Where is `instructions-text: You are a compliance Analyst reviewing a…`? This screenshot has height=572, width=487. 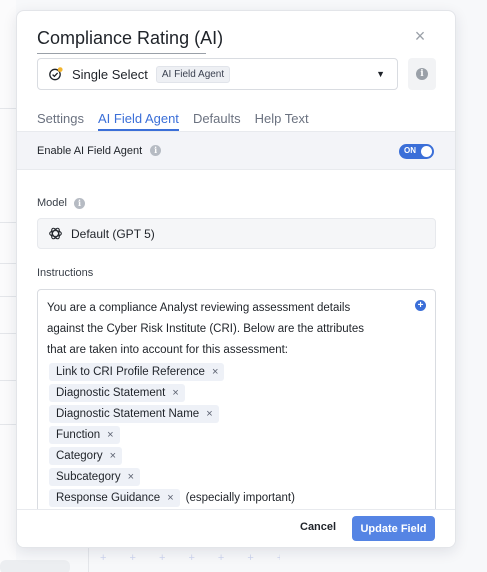 instructions-text: You are a compliance Analyst reviewing a… is located at coordinates (222, 329).